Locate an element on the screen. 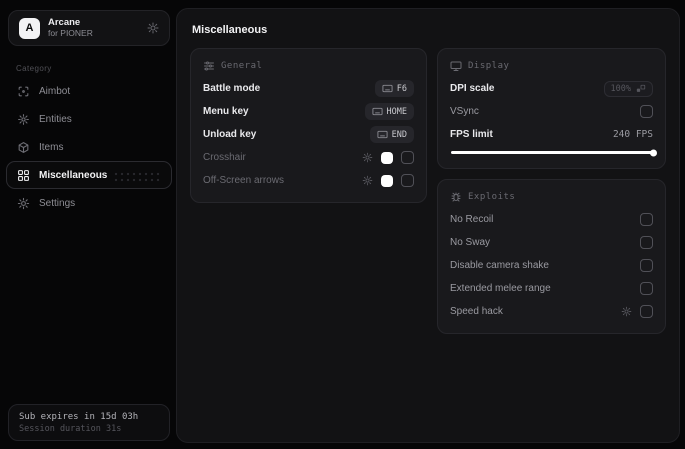 This screenshot has width=685, height=449. sidebar-item-items: Items is located at coordinates (89, 147).